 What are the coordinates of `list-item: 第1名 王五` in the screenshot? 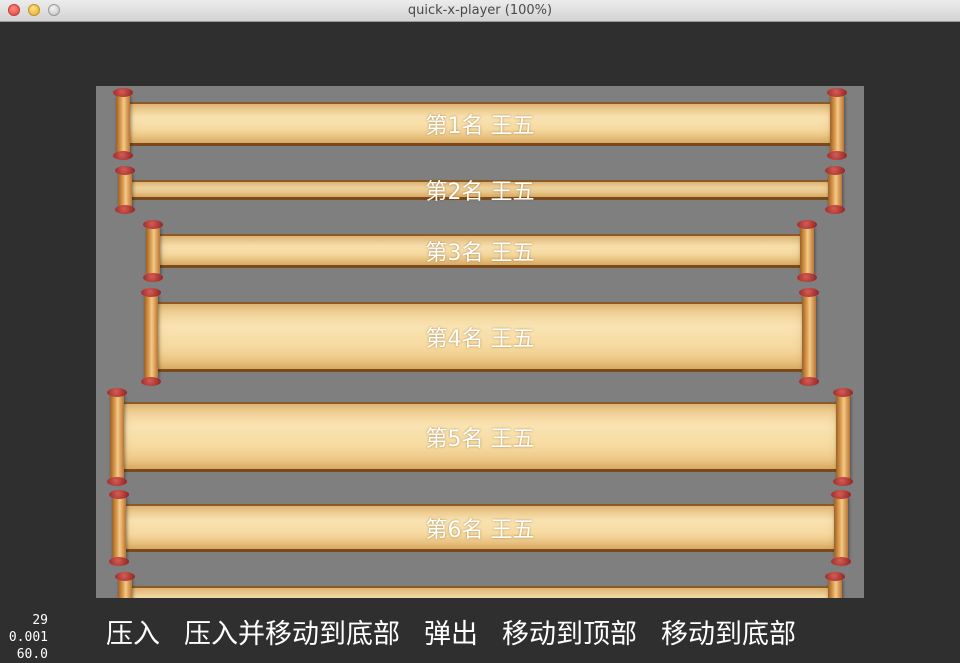 It's located at (480, 124).